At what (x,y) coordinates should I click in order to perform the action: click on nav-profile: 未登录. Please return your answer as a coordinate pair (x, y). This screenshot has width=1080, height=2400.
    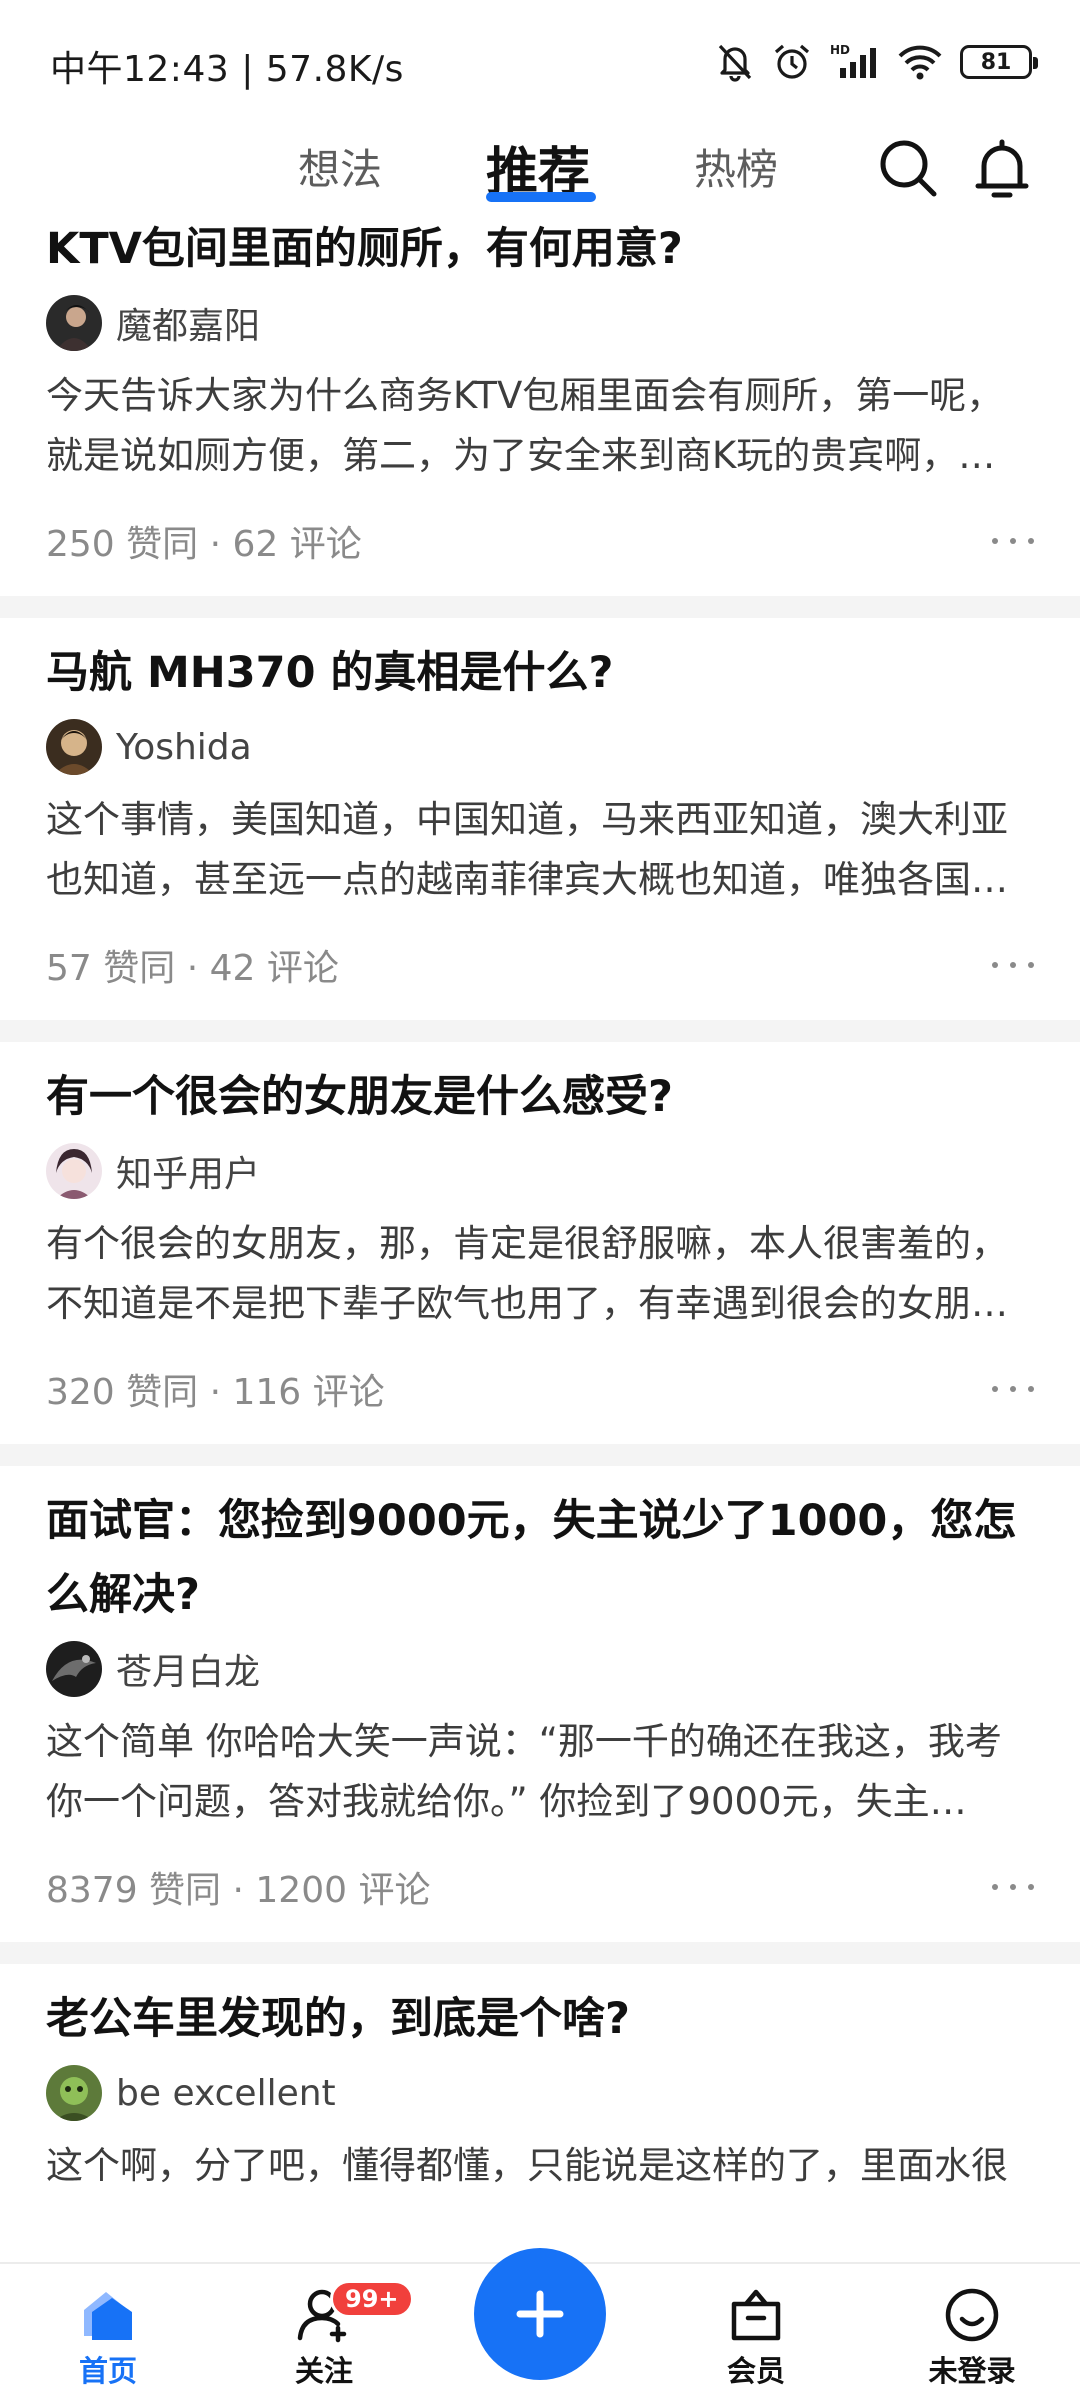
    Looking at the image, I should click on (972, 2332).